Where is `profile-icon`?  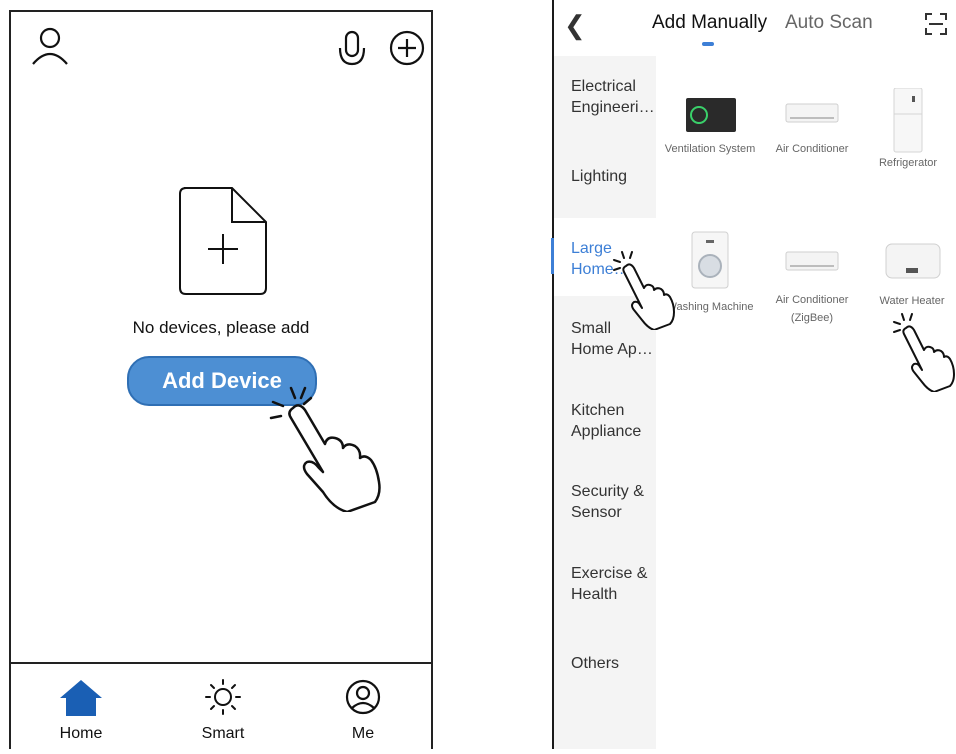
profile-icon is located at coordinates (50, 47).